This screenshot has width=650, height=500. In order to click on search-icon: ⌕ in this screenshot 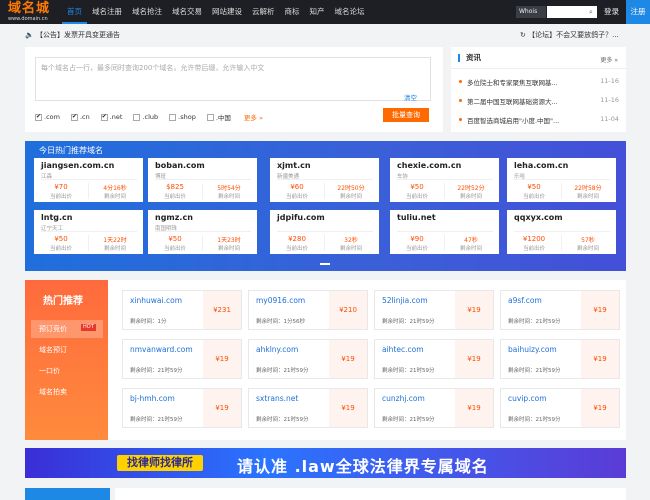, I will do `click(591, 12)`.